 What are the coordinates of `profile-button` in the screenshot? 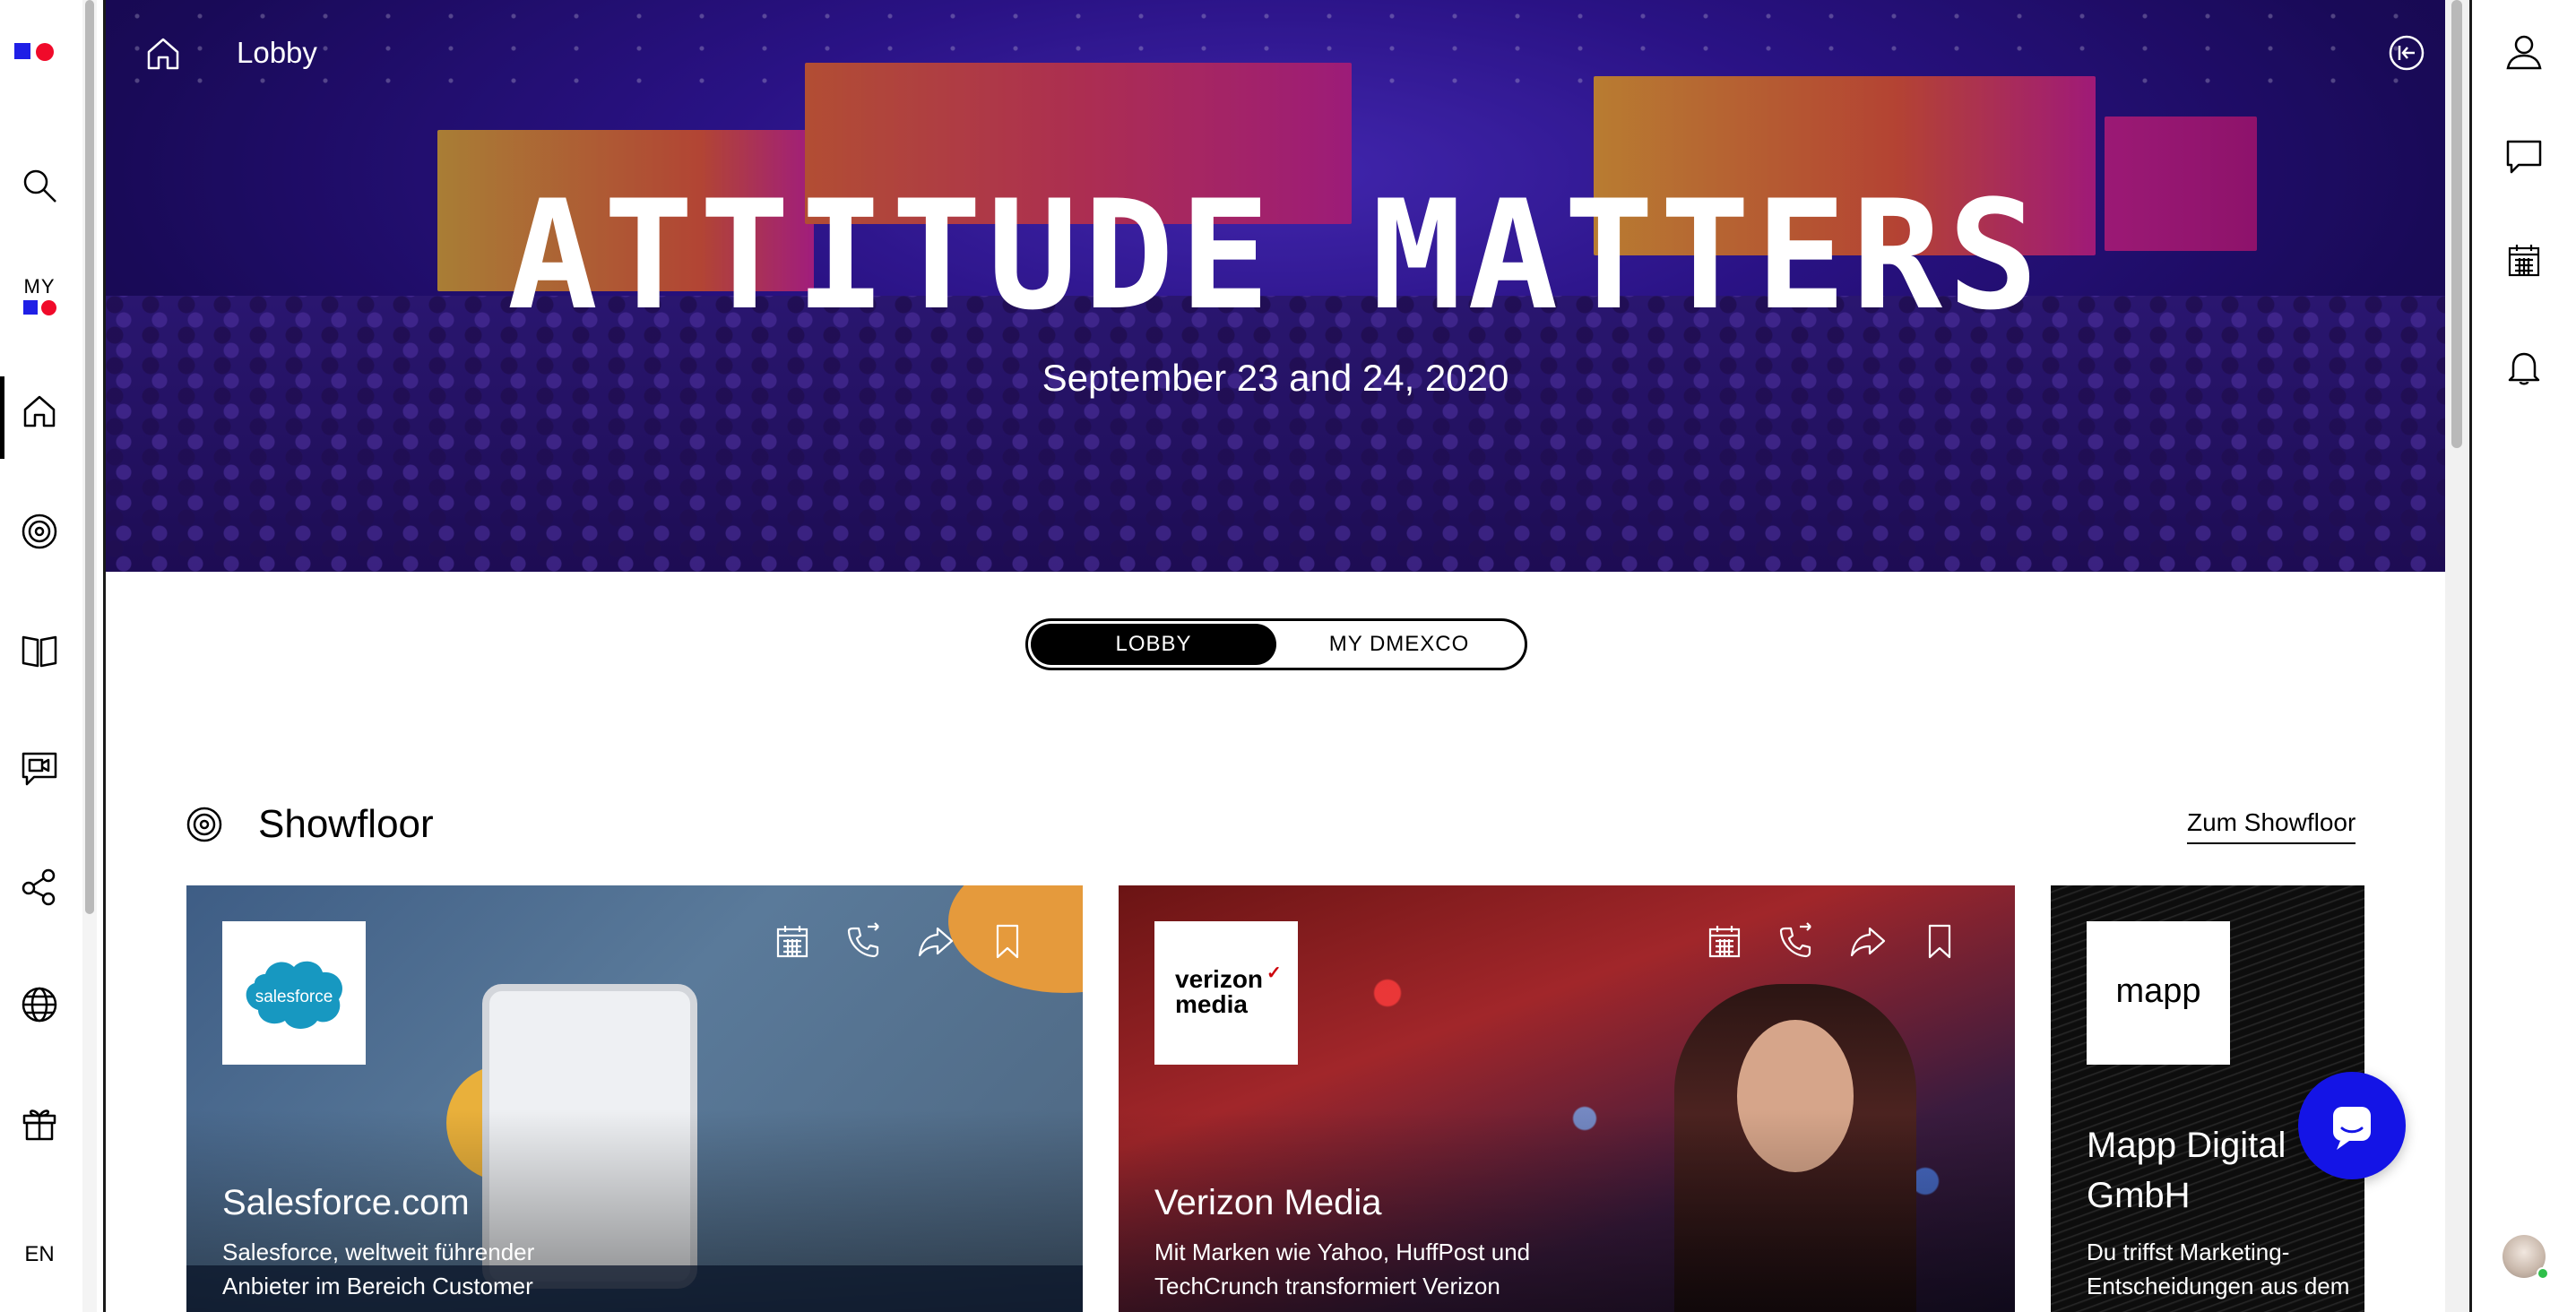 It's located at (2524, 52).